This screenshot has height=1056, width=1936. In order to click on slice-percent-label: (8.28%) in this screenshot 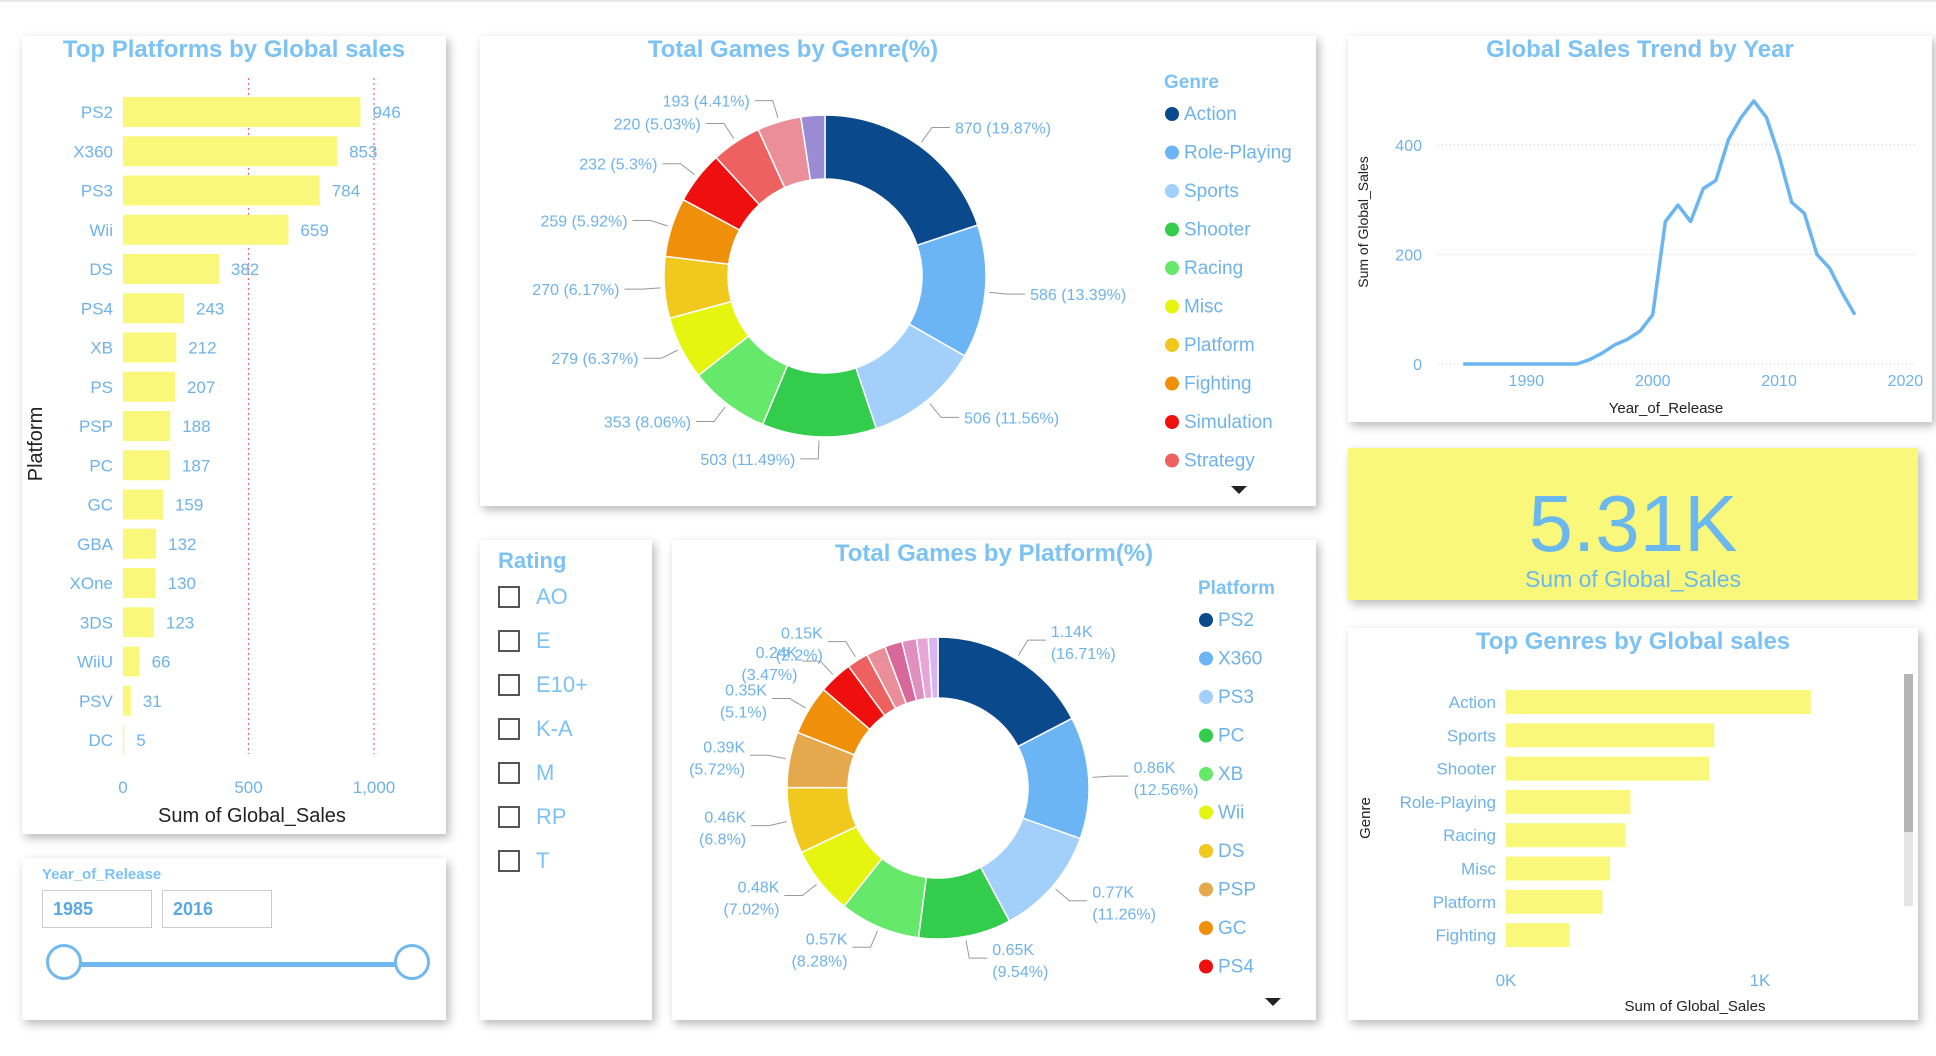, I will do `click(820, 961)`.